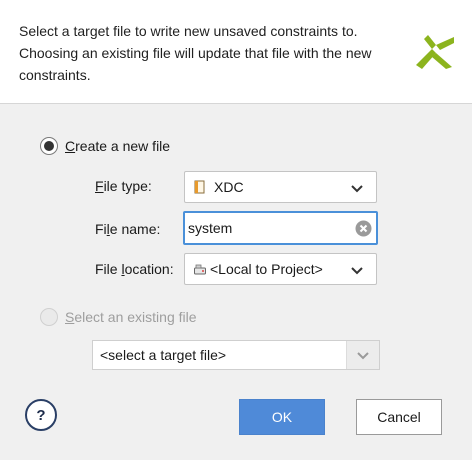 The width and height of the screenshot is (472, 460). What do you see at coordinates (200, 269) in the screenshot?
I see `drive-icon` at bounding box center [200, 269].